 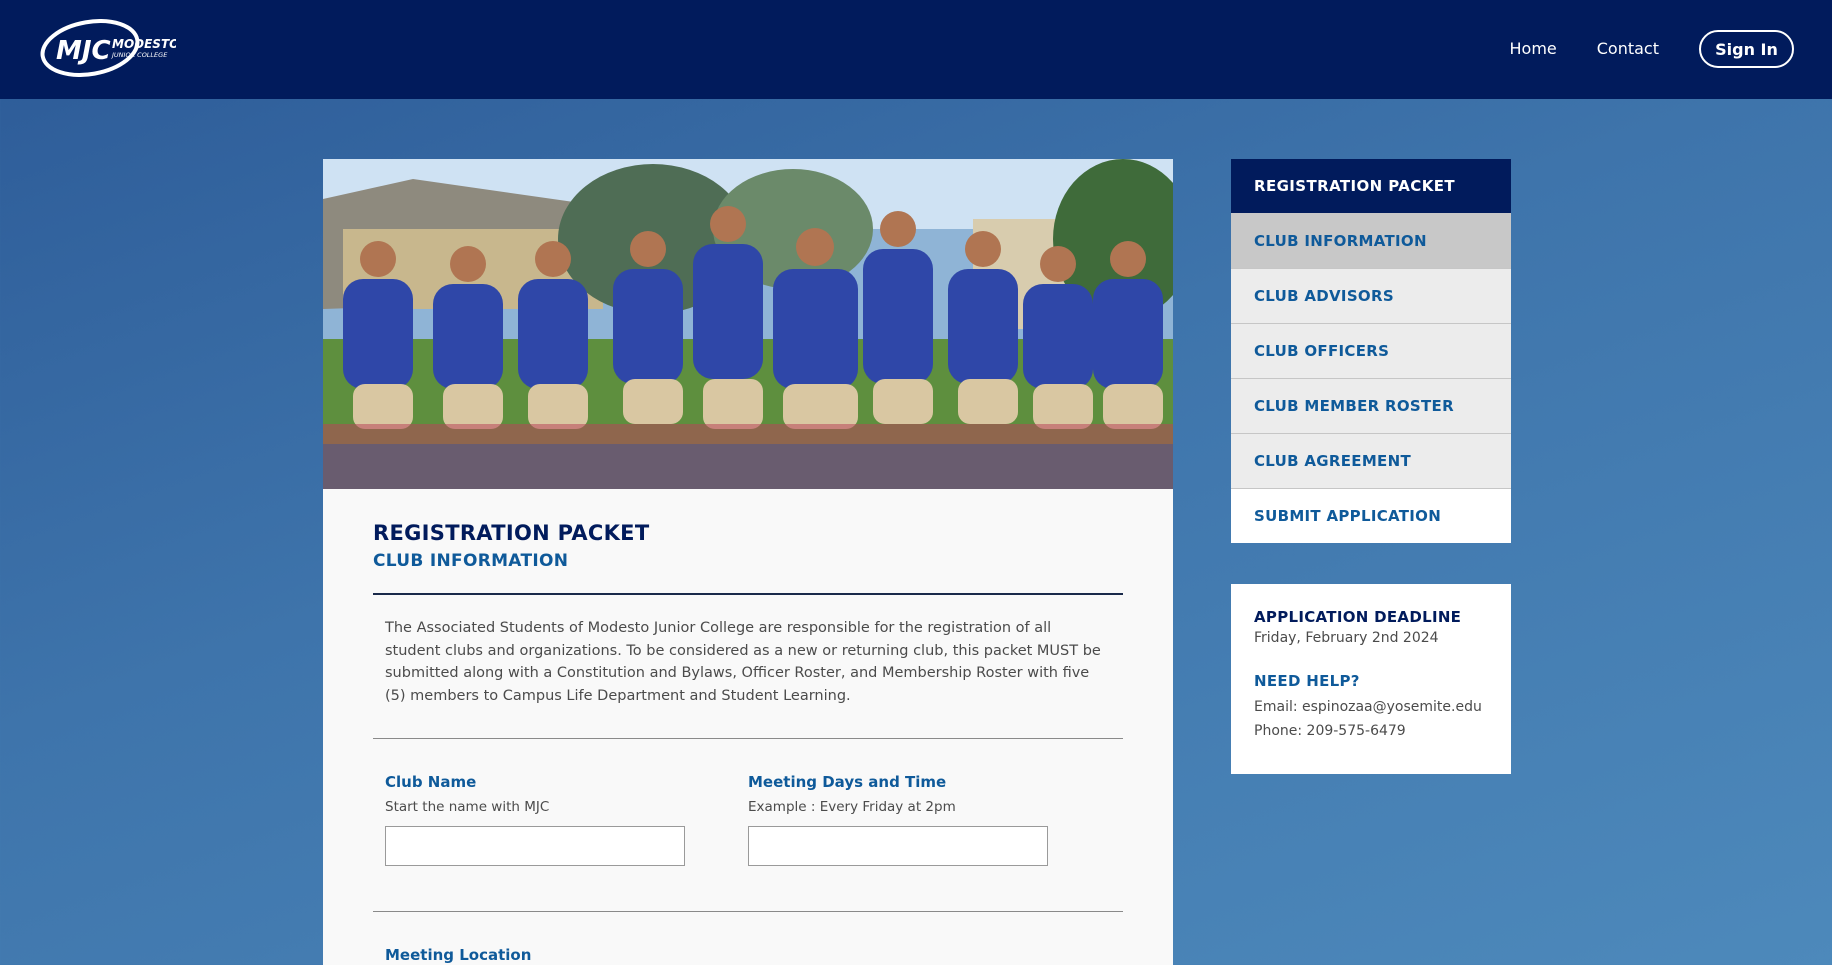 What do you see at coordinates (83, 51) in the screenshot?
I see `logo-mark-text: MJC` at bounding box center [83, 51].